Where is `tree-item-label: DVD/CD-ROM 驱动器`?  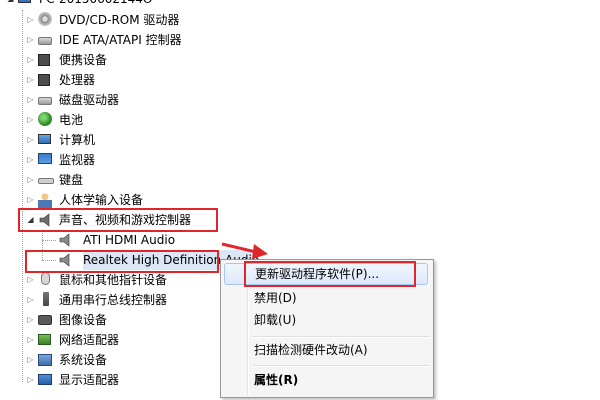 tree-item-label: DVD/CD-ROM 驱动器 is located at coordinates (119, 20).